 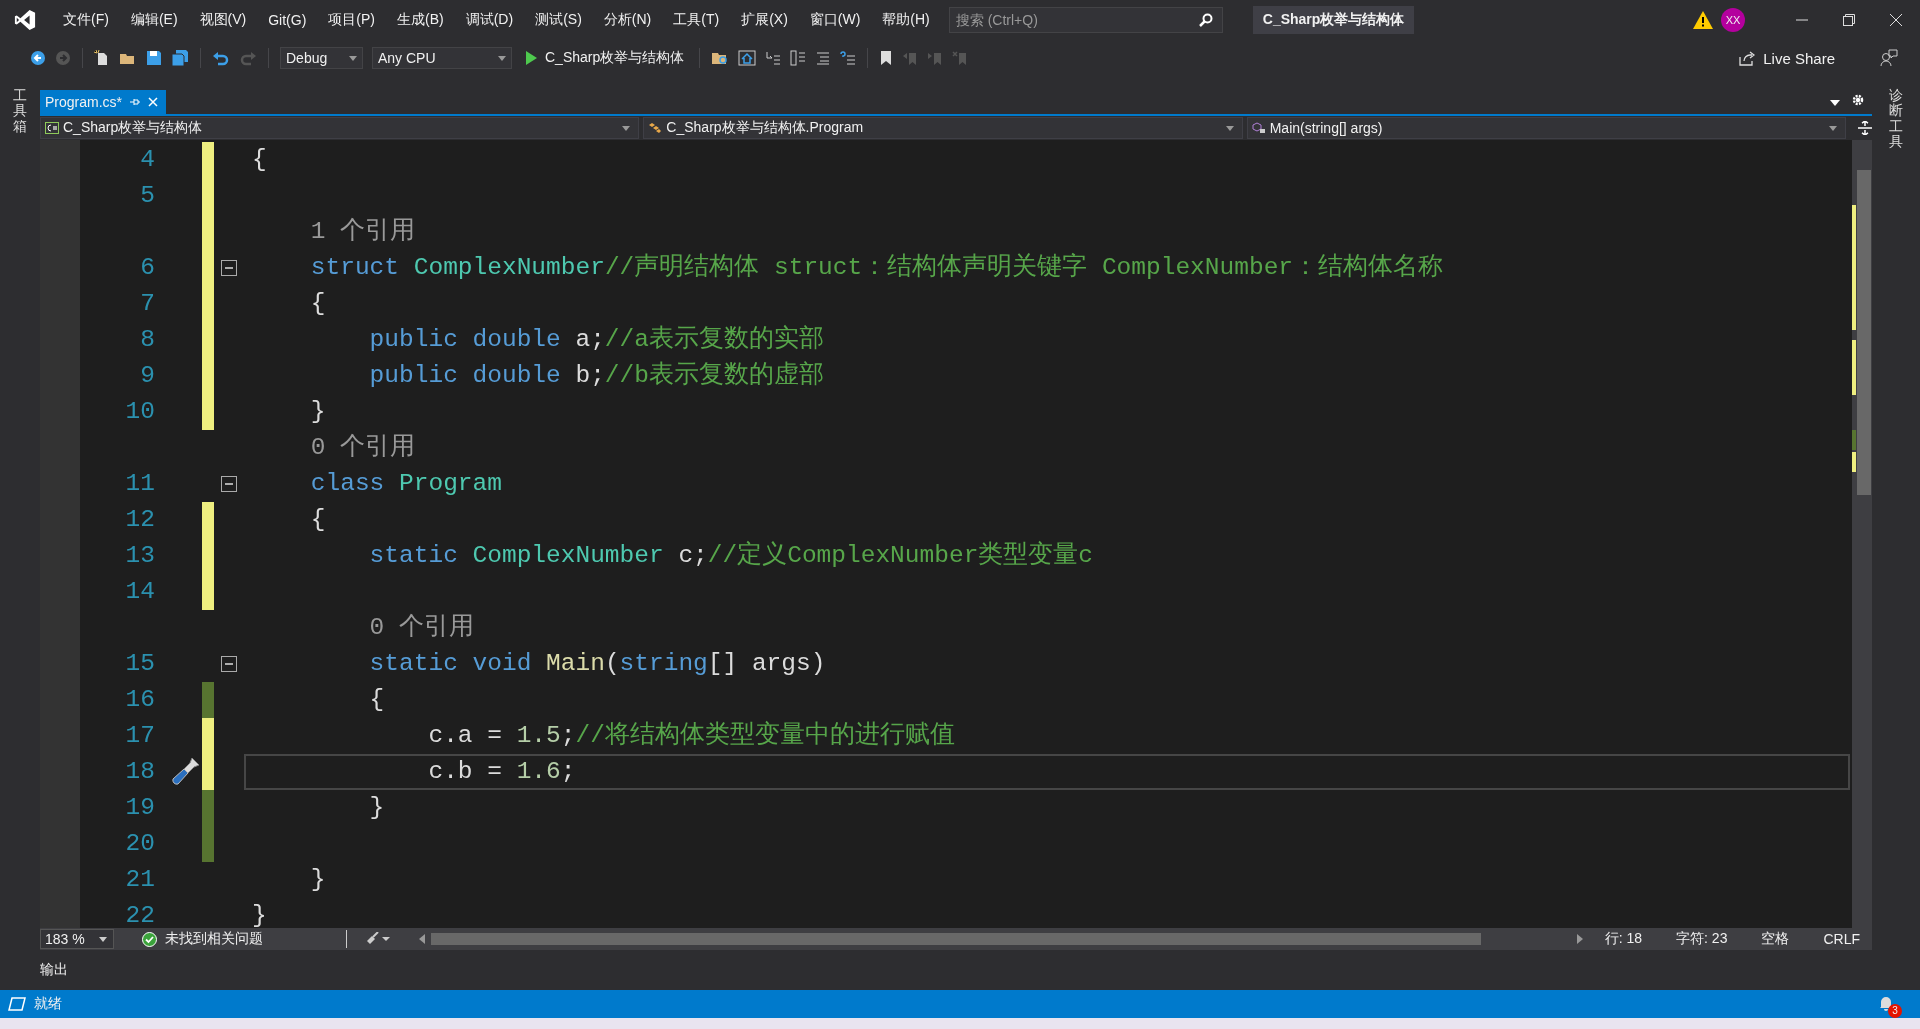 What do you see at coordinates (1849, 20) in the screenshot?
I see `restore-icon` at bounding box center [1849, 20].